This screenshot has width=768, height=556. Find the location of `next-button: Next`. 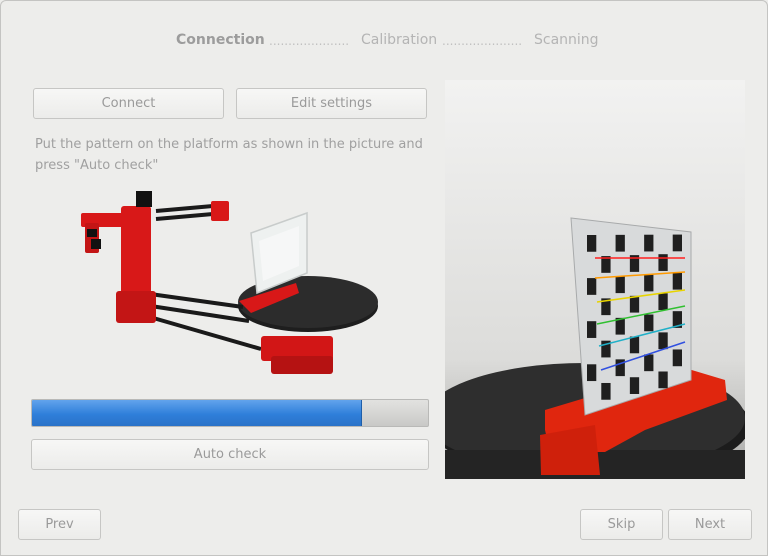

next-button: Next is located at coordinates (710, 524).